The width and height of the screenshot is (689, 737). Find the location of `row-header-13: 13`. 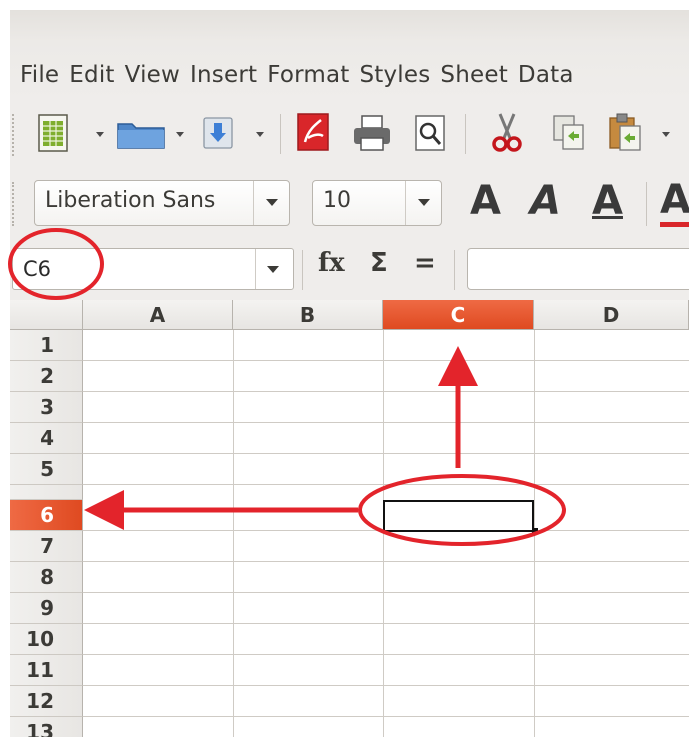

row-header-13: 13 is located at coordinates (46, 727).